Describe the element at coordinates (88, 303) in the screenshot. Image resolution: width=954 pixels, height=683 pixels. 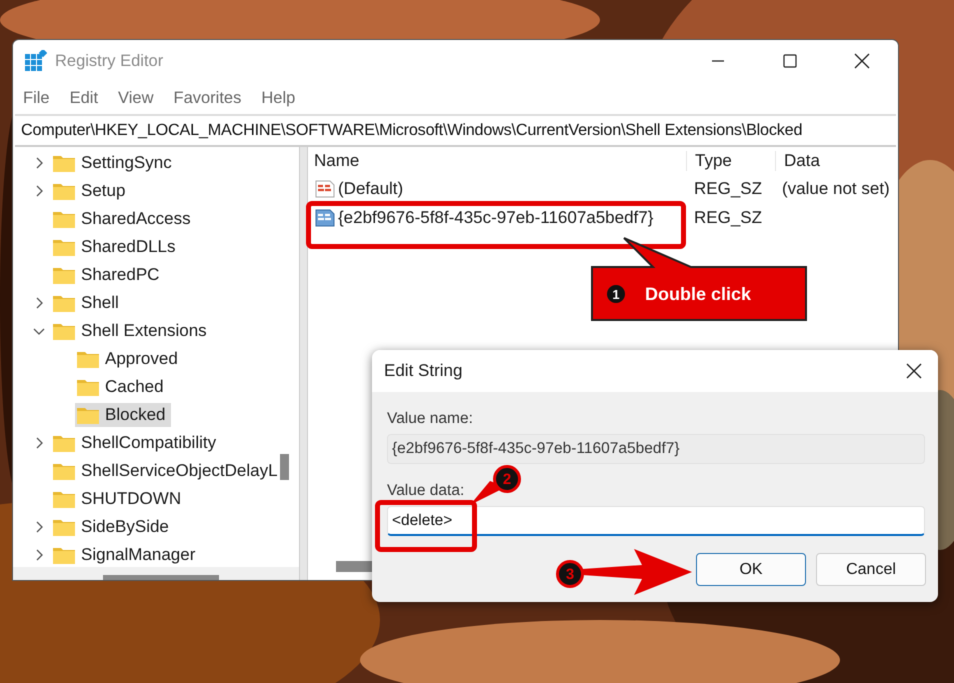
I see `tree-item: Shell` at that location.